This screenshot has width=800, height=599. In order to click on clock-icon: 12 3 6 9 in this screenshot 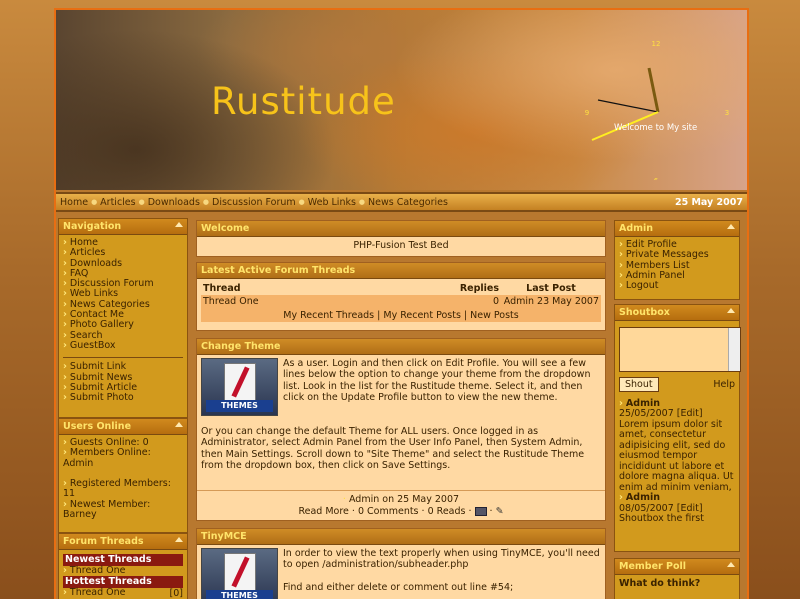, I will do `click(657, 110)`.